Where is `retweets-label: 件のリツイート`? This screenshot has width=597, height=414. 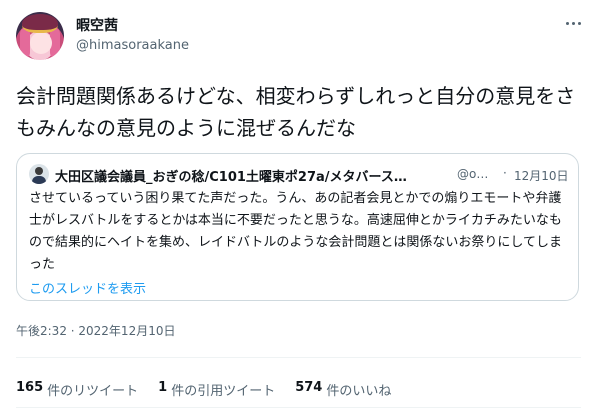
retweets-label: 件のリツイート is located at coordinates (93, 391).